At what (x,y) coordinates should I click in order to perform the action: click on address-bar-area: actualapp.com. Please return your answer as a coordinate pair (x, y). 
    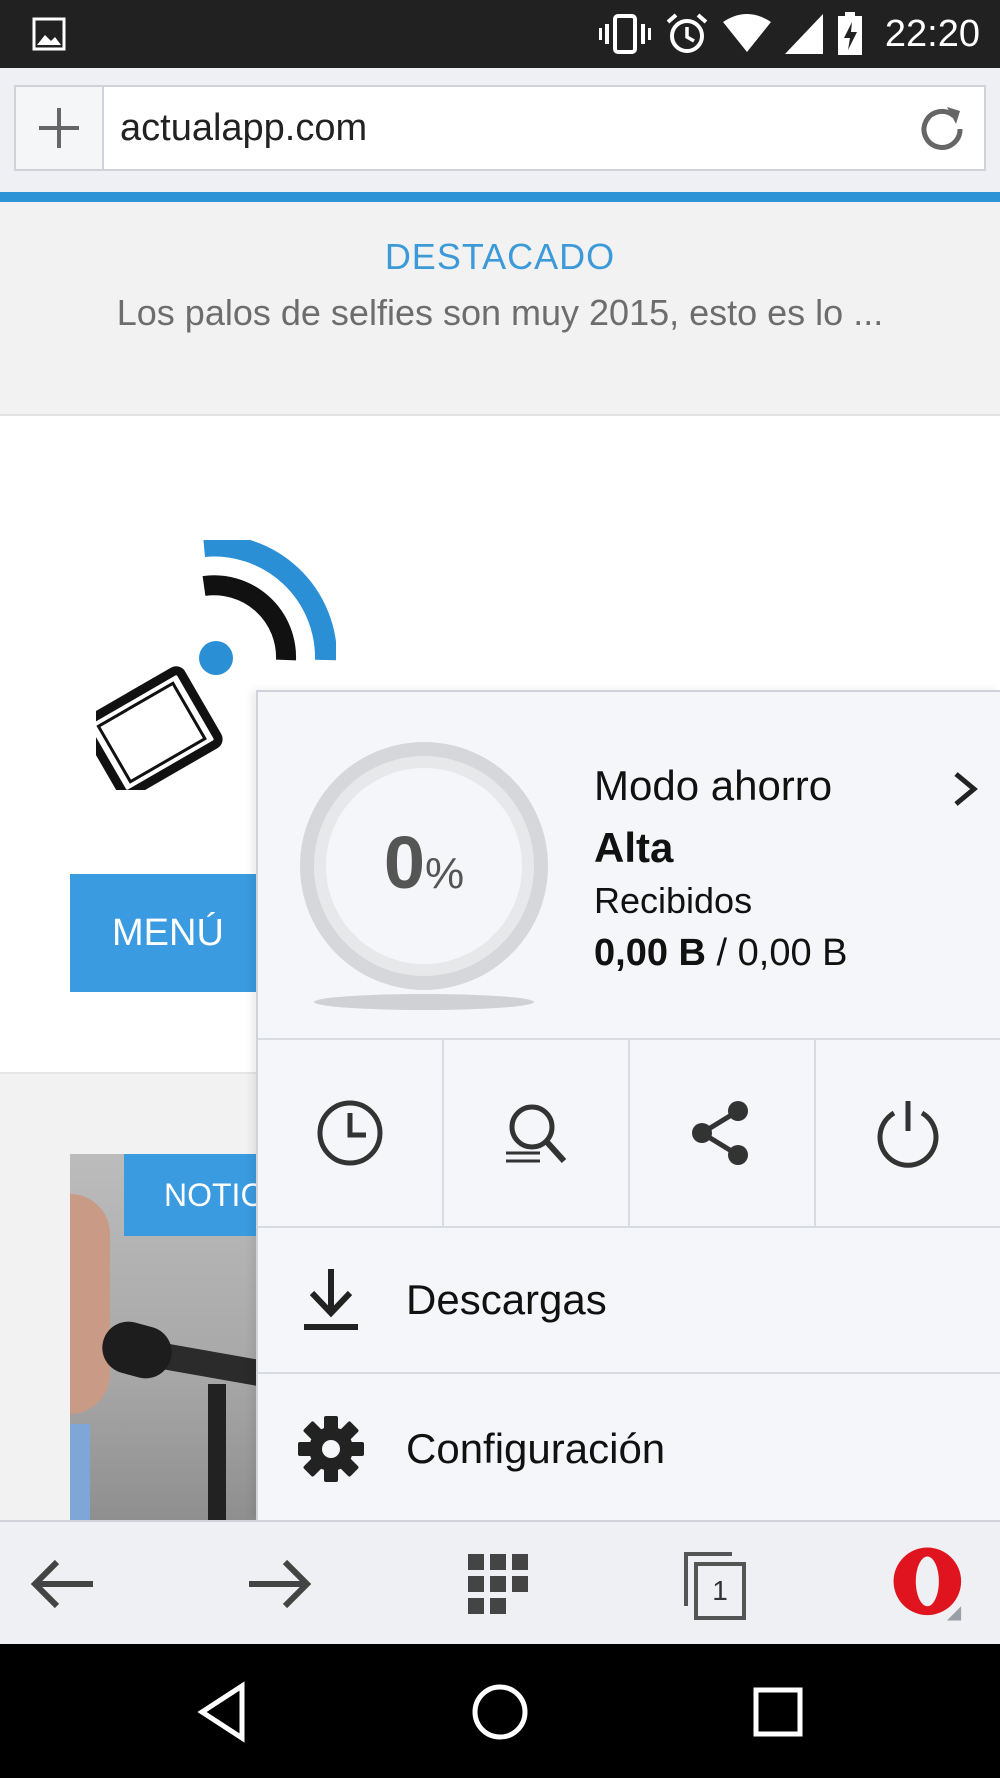
    Looking at the image, I should click on (500, 130).